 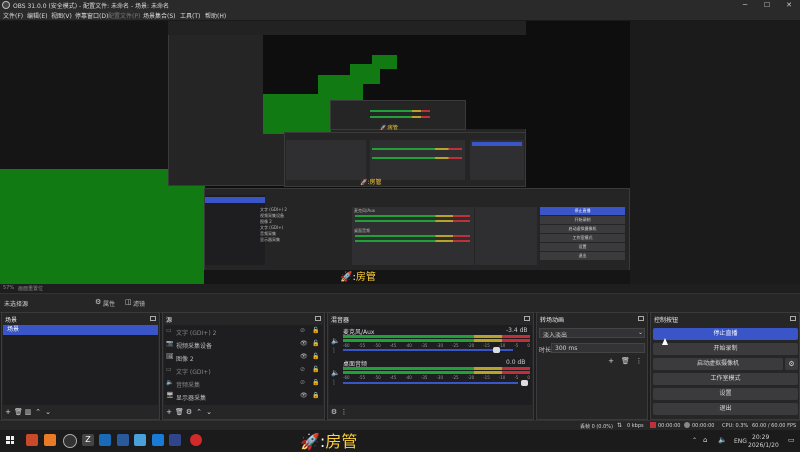 What do you see at coordinates (243, 372) in the screenshot?
I see `source-row: ▭ 文字 (GDI+) ⊘ 🔓` at bounding box center [243, 372].